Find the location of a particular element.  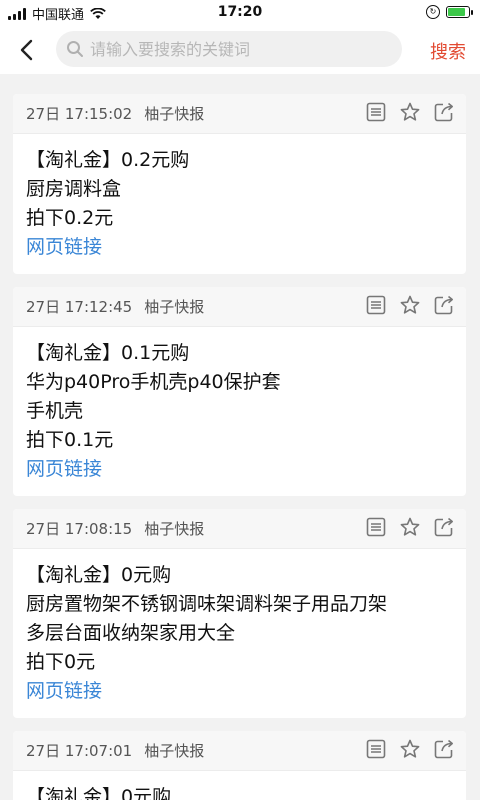

battery-icon is located at coordinates (459, 12).